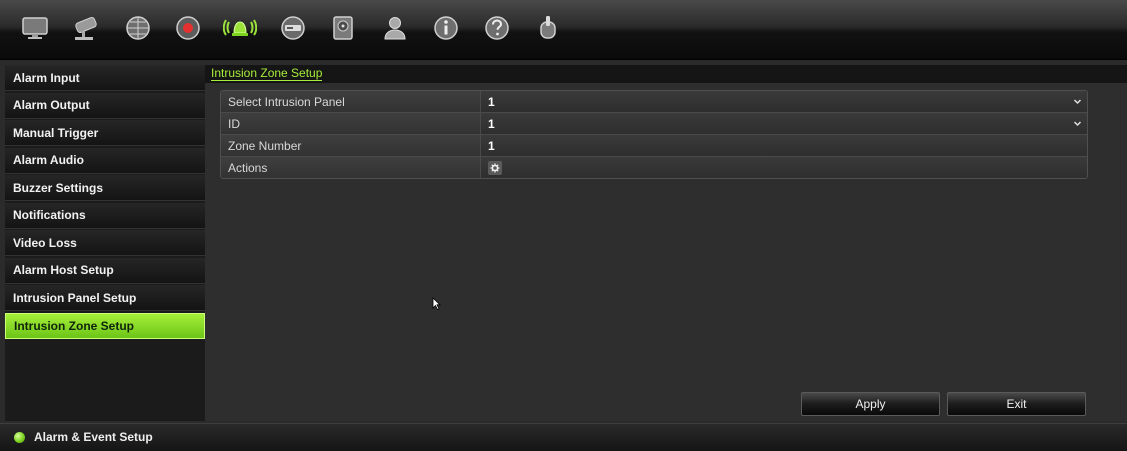 The image size is (1127, 451). Describe the element at coordinates (105, 188) in the screenshot. I see `sidebar-item-buzzer-settings: Buzzer Settings` at that location.